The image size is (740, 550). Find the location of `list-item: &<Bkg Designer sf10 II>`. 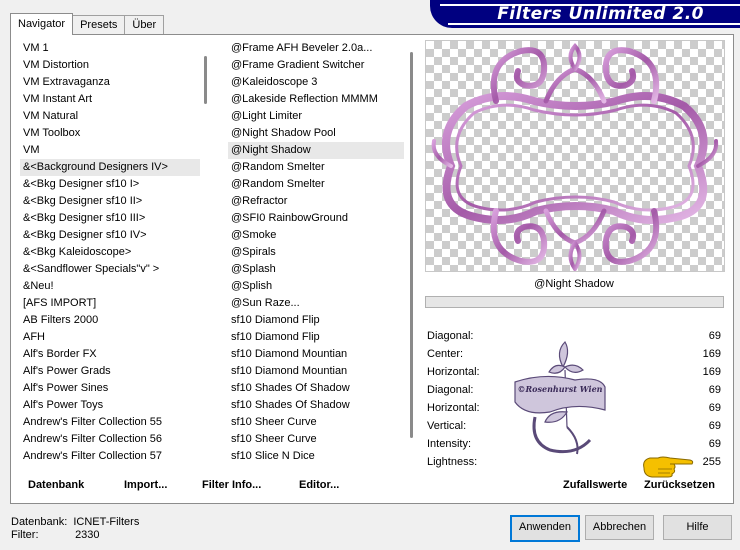

list-item: &<Bkg Designer sf10 II> is located at coordinates (110, 201).